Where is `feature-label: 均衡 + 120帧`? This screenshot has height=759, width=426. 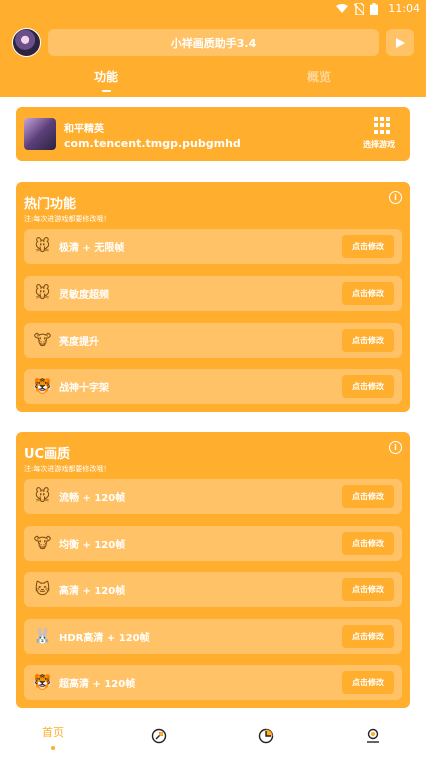 feature-label: 均衡 + 120帧 is located at coordinates (92, 545).